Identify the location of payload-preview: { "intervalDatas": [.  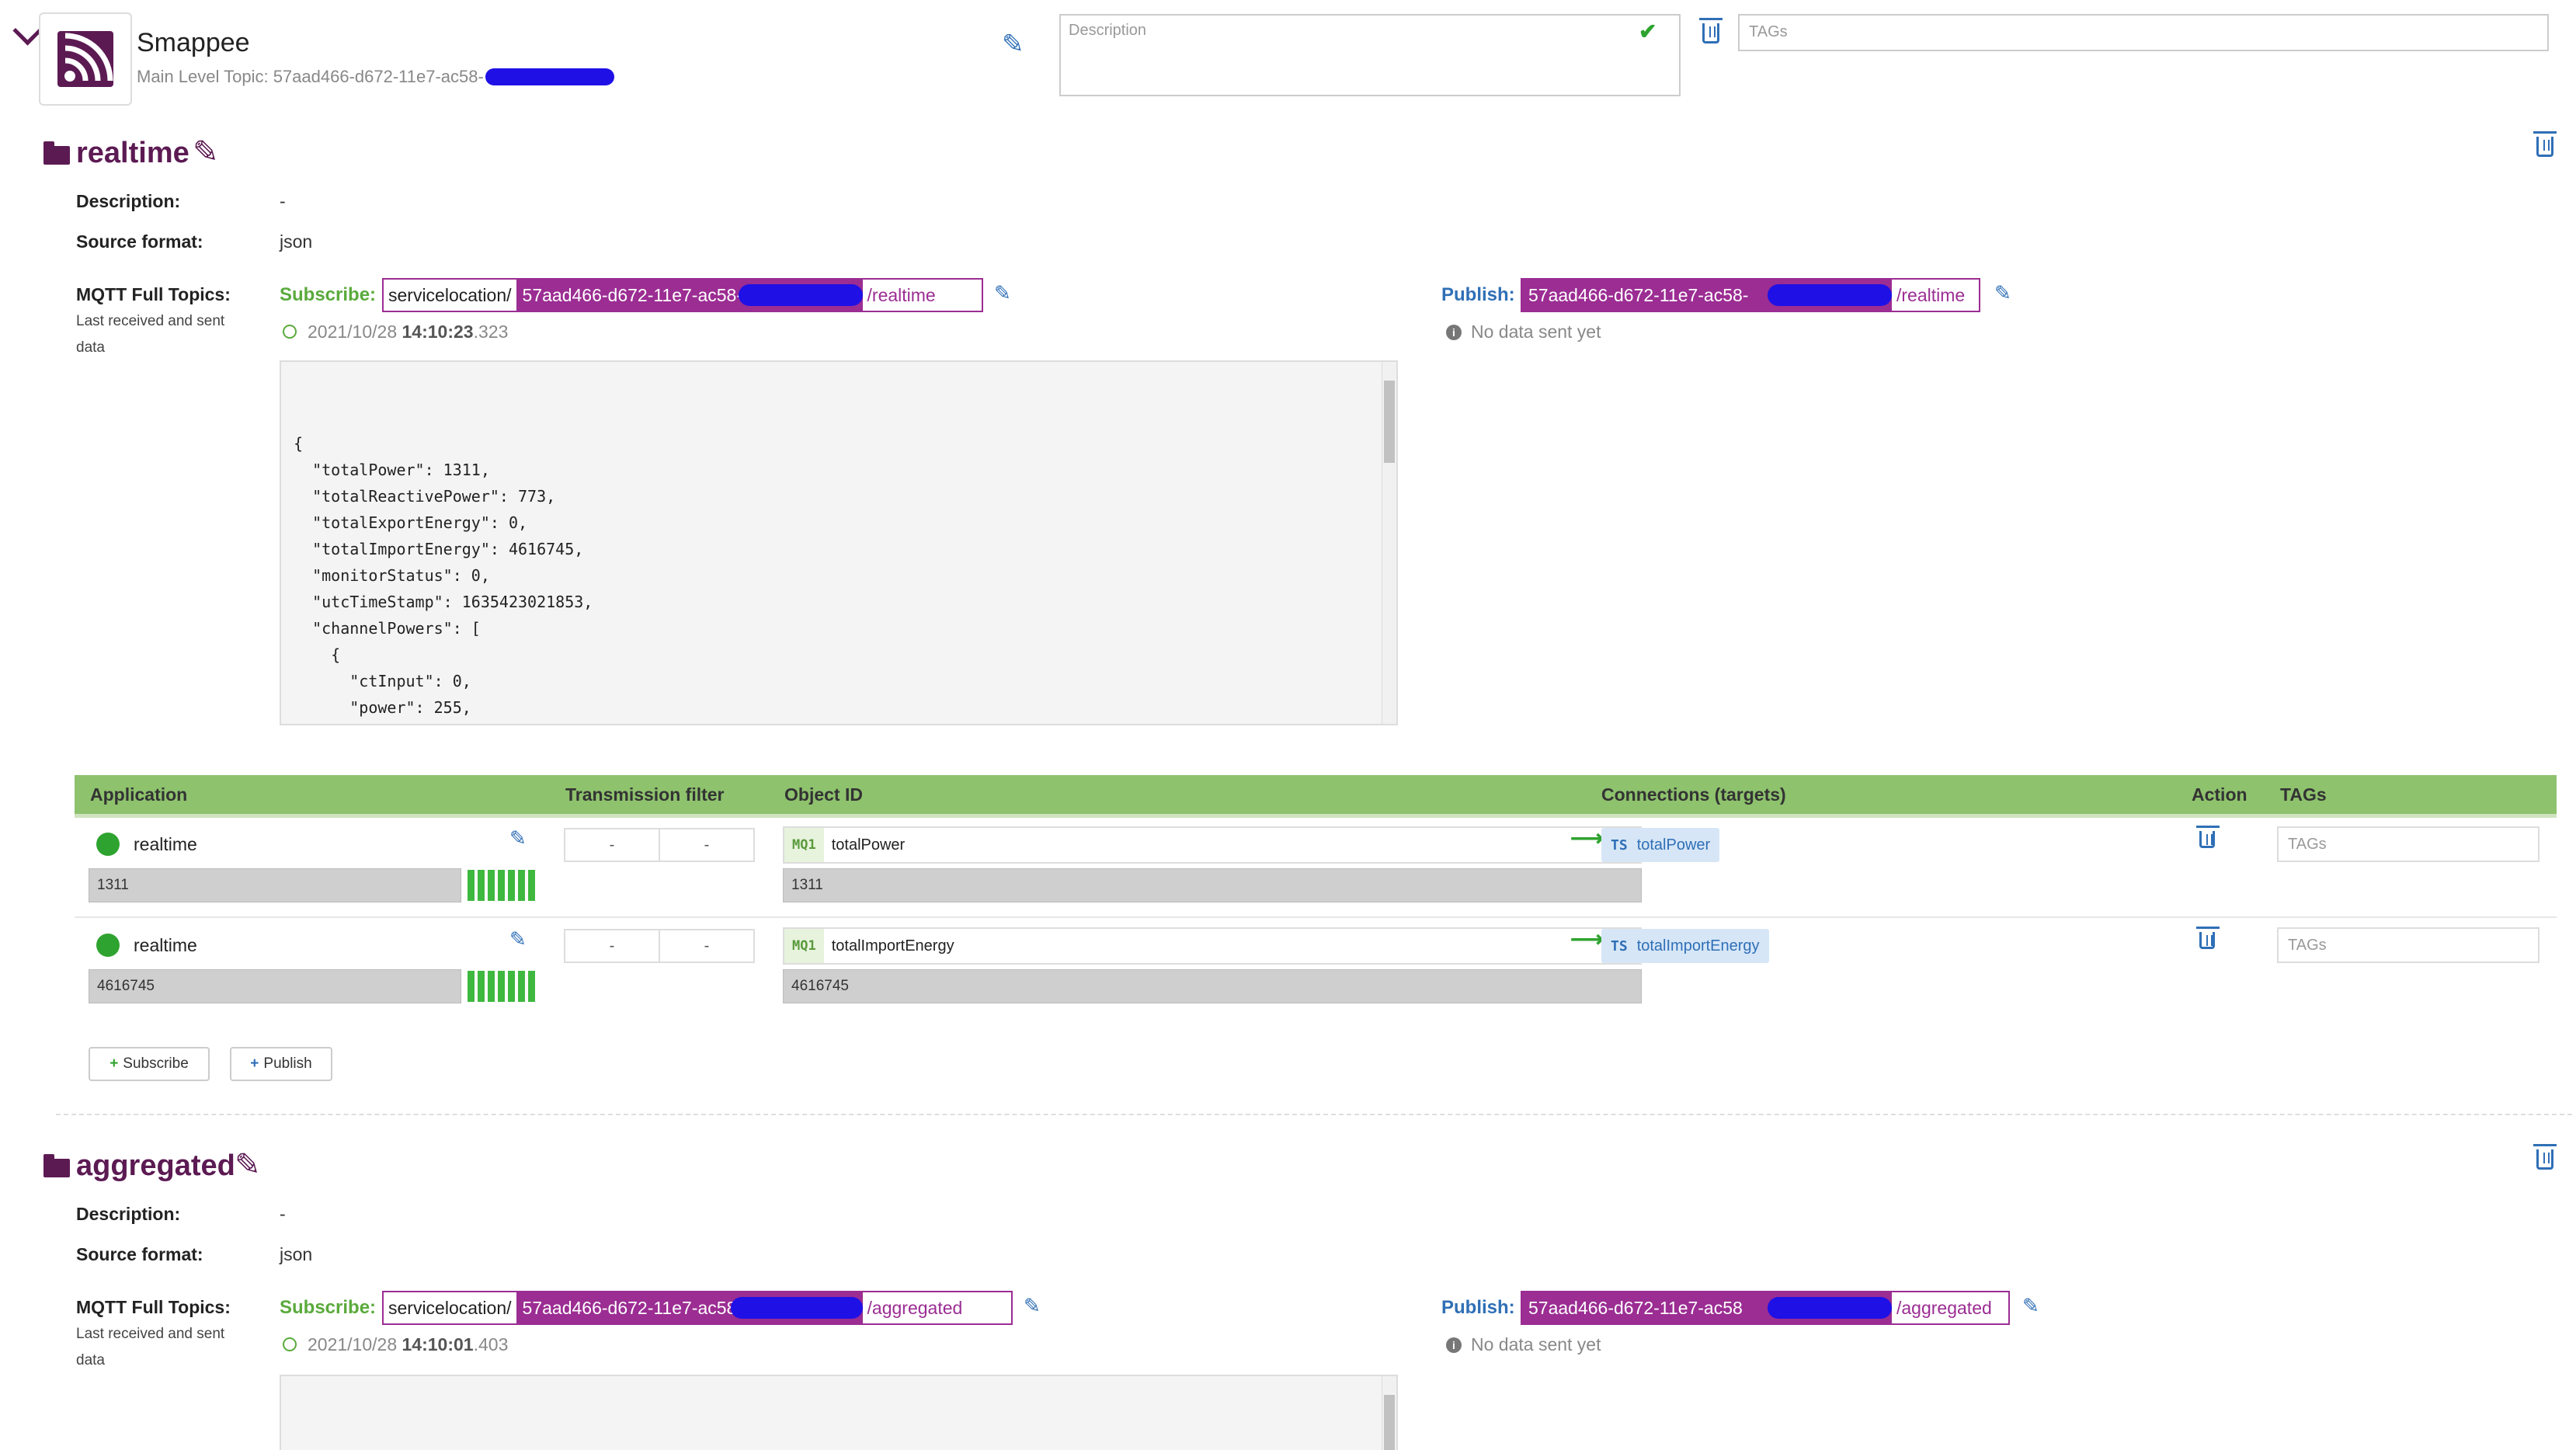
(839, 1412).